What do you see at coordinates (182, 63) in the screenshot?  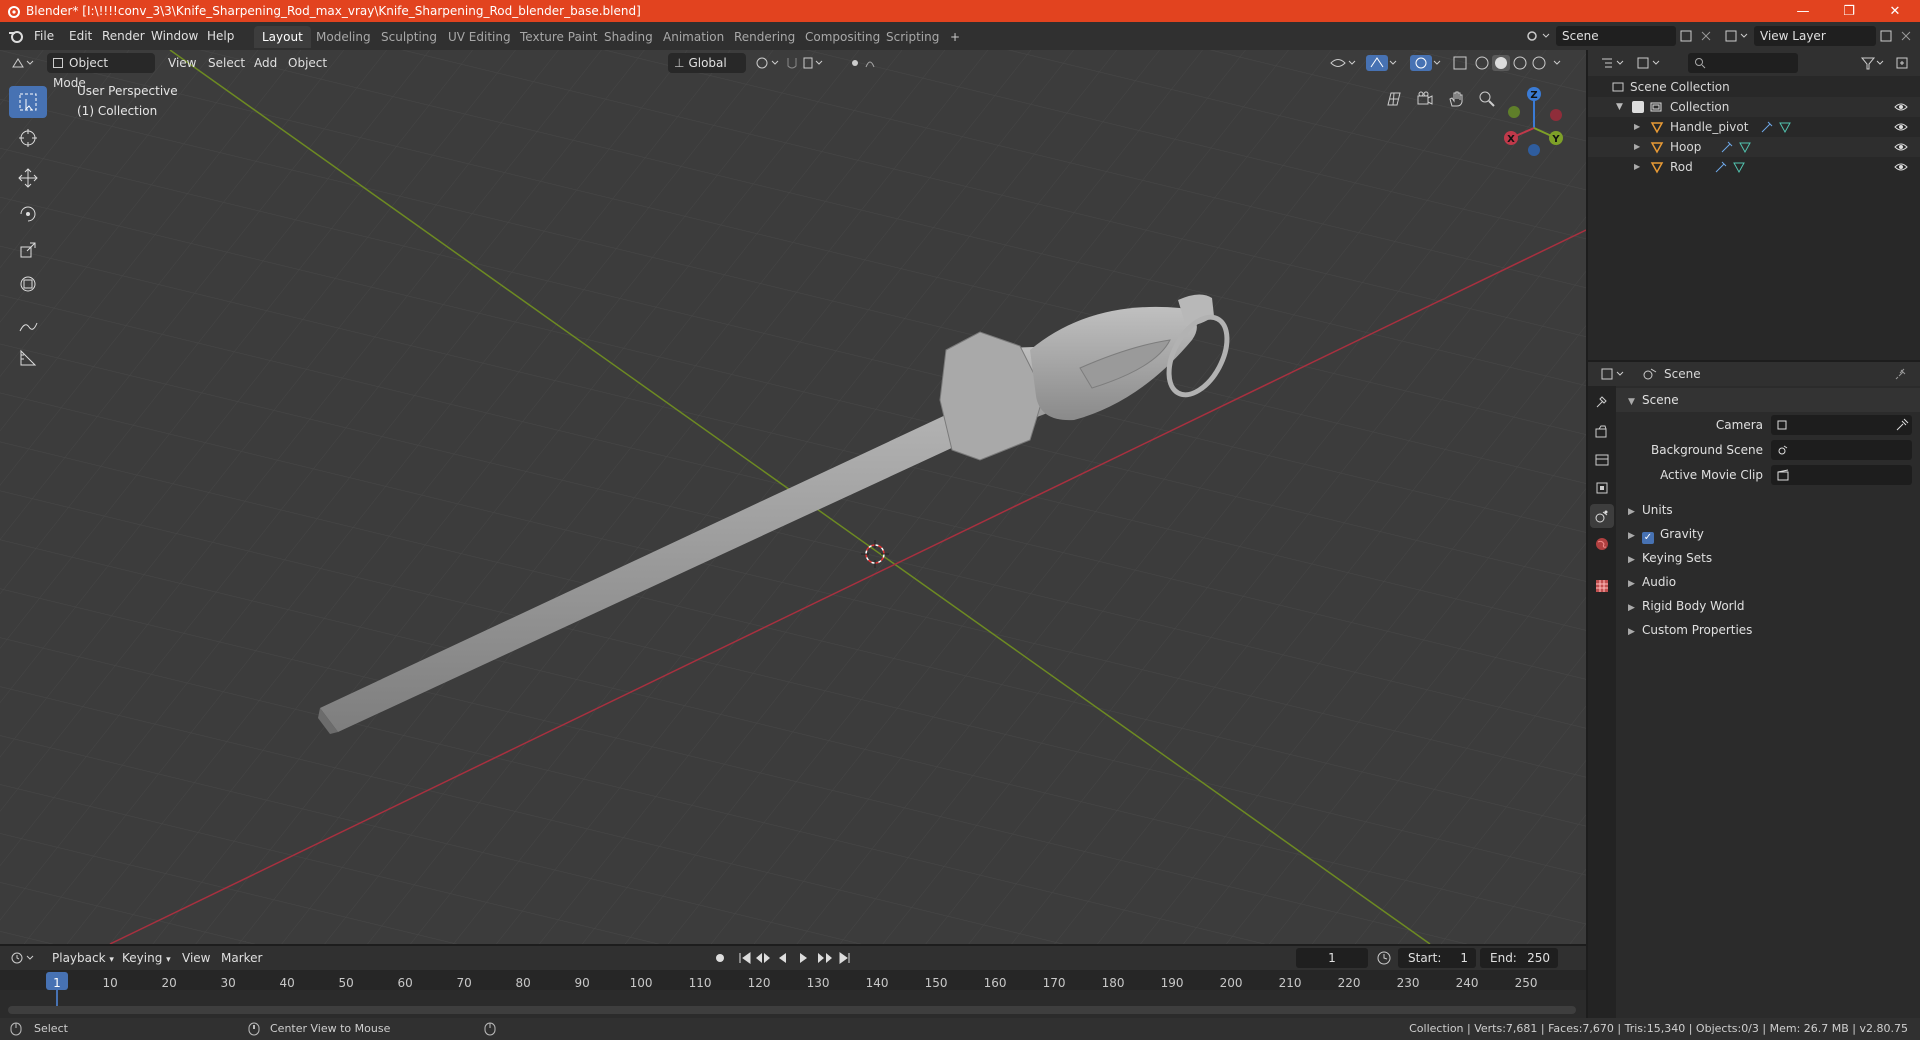 I see `viewport-menu-view: View` at bounding box center [182, 63].